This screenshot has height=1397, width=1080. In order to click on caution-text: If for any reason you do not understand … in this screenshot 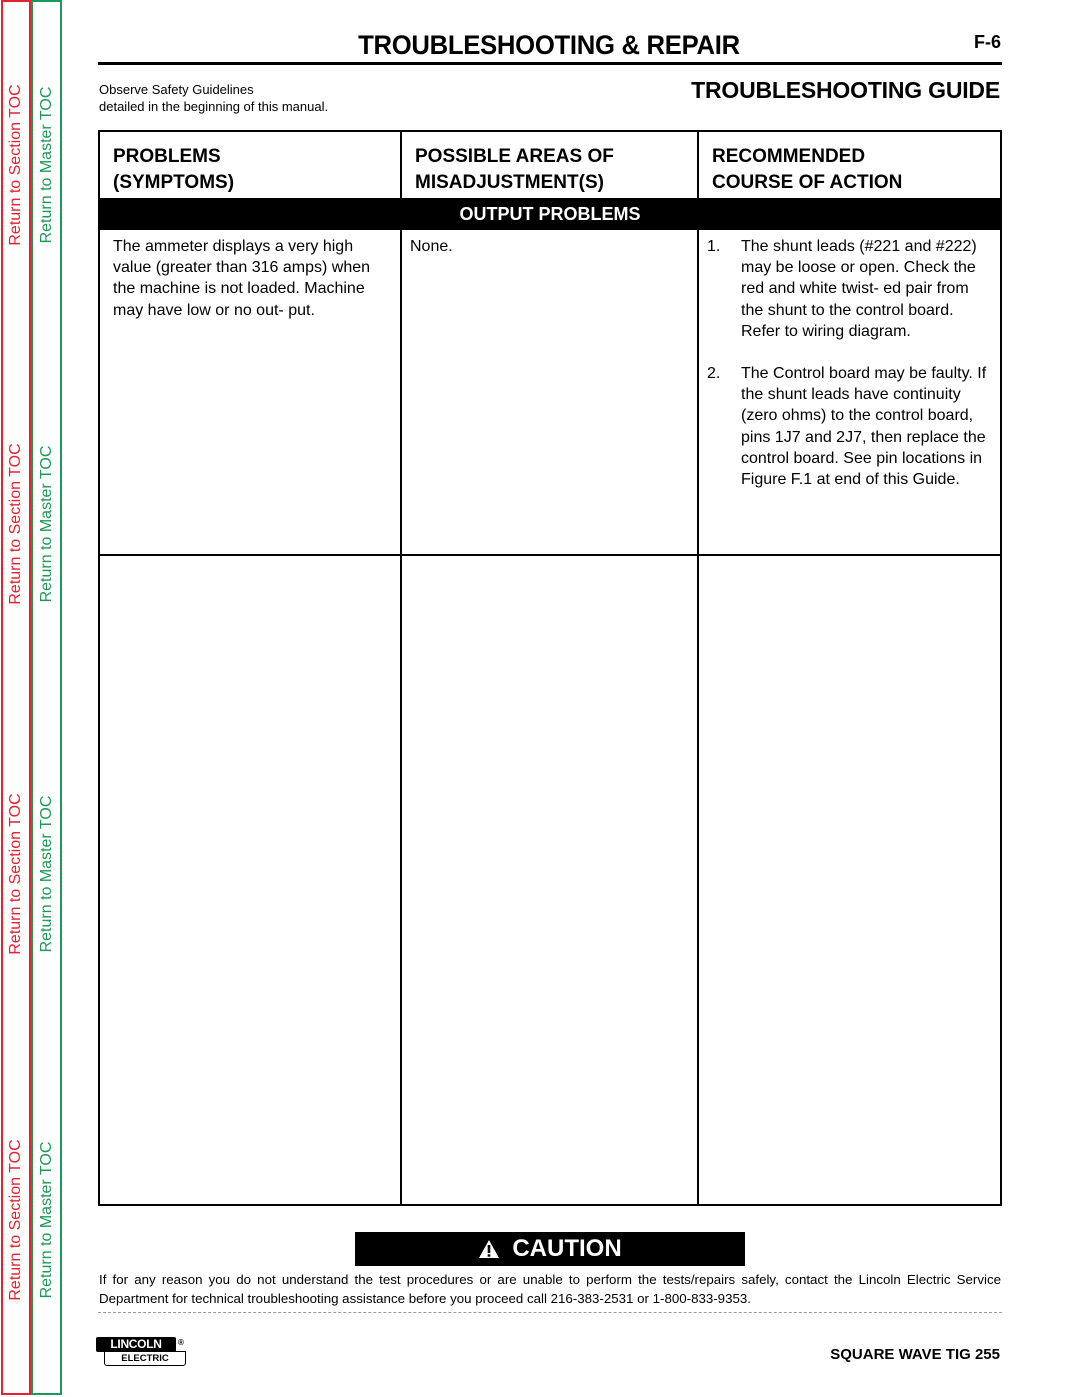, I will do `click(550, 1289)`.